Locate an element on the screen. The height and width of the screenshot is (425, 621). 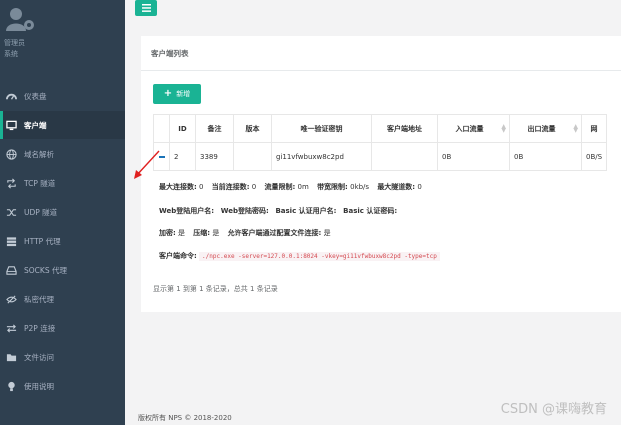
basic-user-label: Basic 认证用户名: is located at coordinates (306, 211).